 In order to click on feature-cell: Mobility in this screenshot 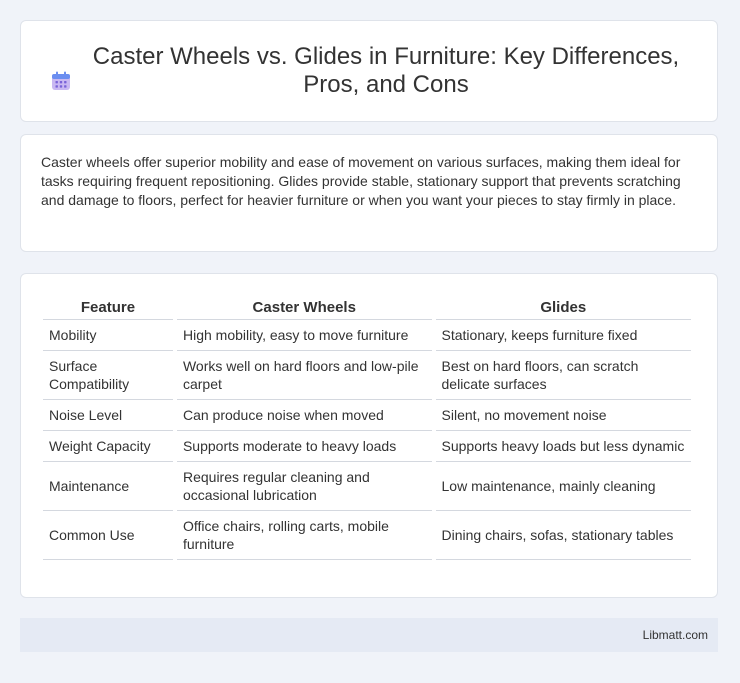, I will do `click(108, 335)`.